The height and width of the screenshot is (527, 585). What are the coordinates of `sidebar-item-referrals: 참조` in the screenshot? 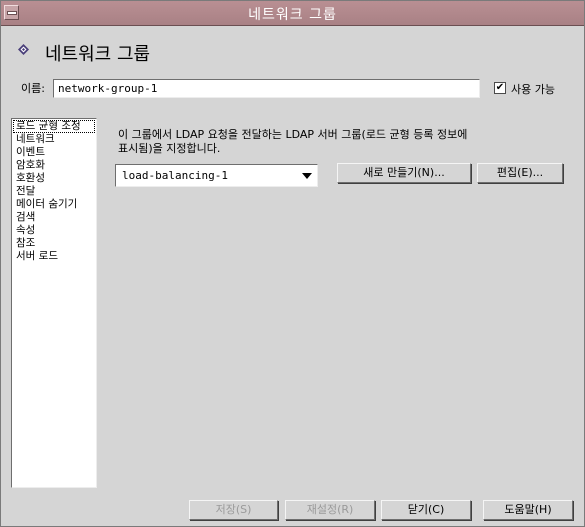 It's located at (54, 243).